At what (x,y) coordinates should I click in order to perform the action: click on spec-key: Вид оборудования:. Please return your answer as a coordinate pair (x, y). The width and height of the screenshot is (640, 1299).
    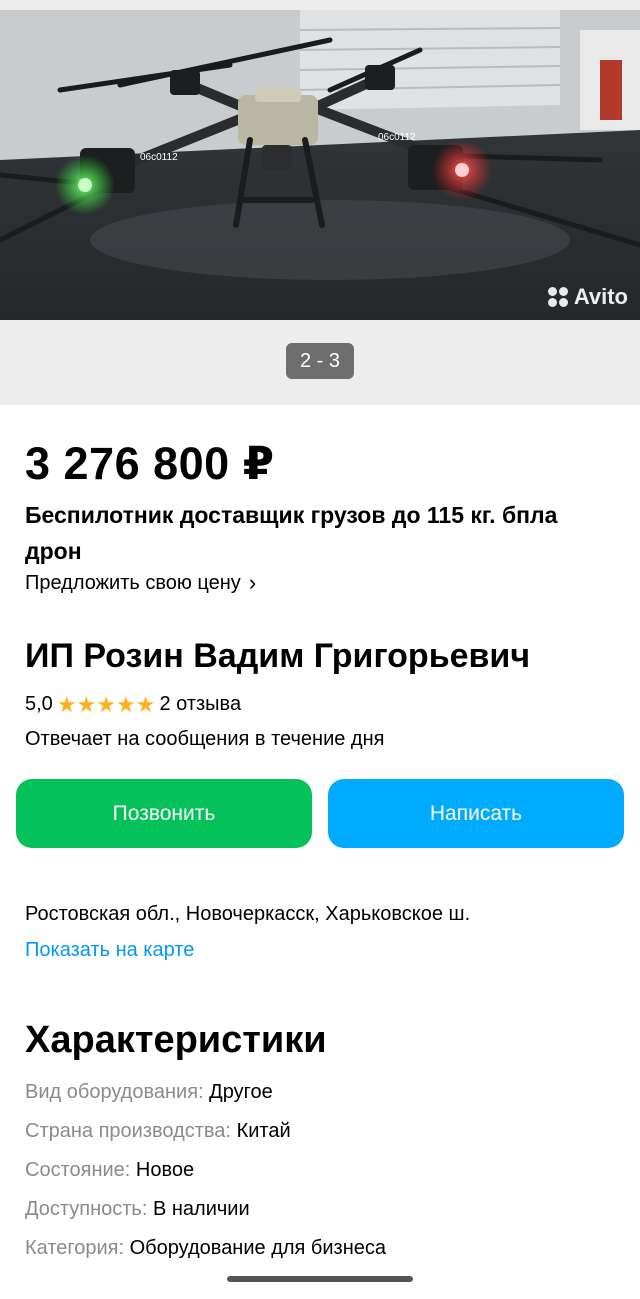
    Looking at the image, I should click on (114, 1092).